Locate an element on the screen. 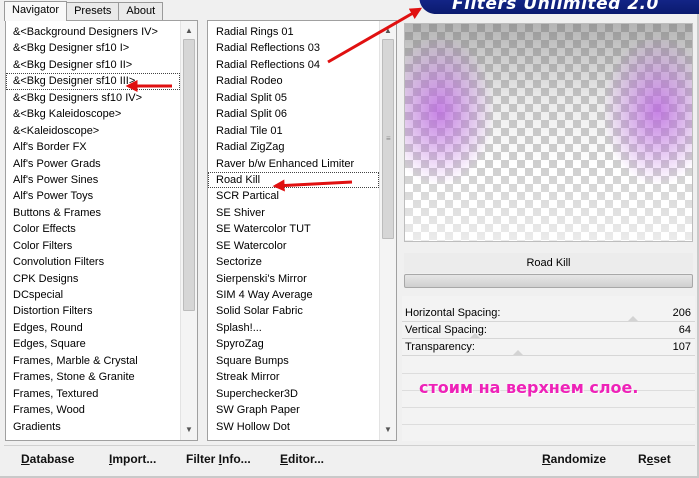 The width and height of the screenshot is (699, 478). filter-item: SW Graph Paper is located at coordinates (293, 410).